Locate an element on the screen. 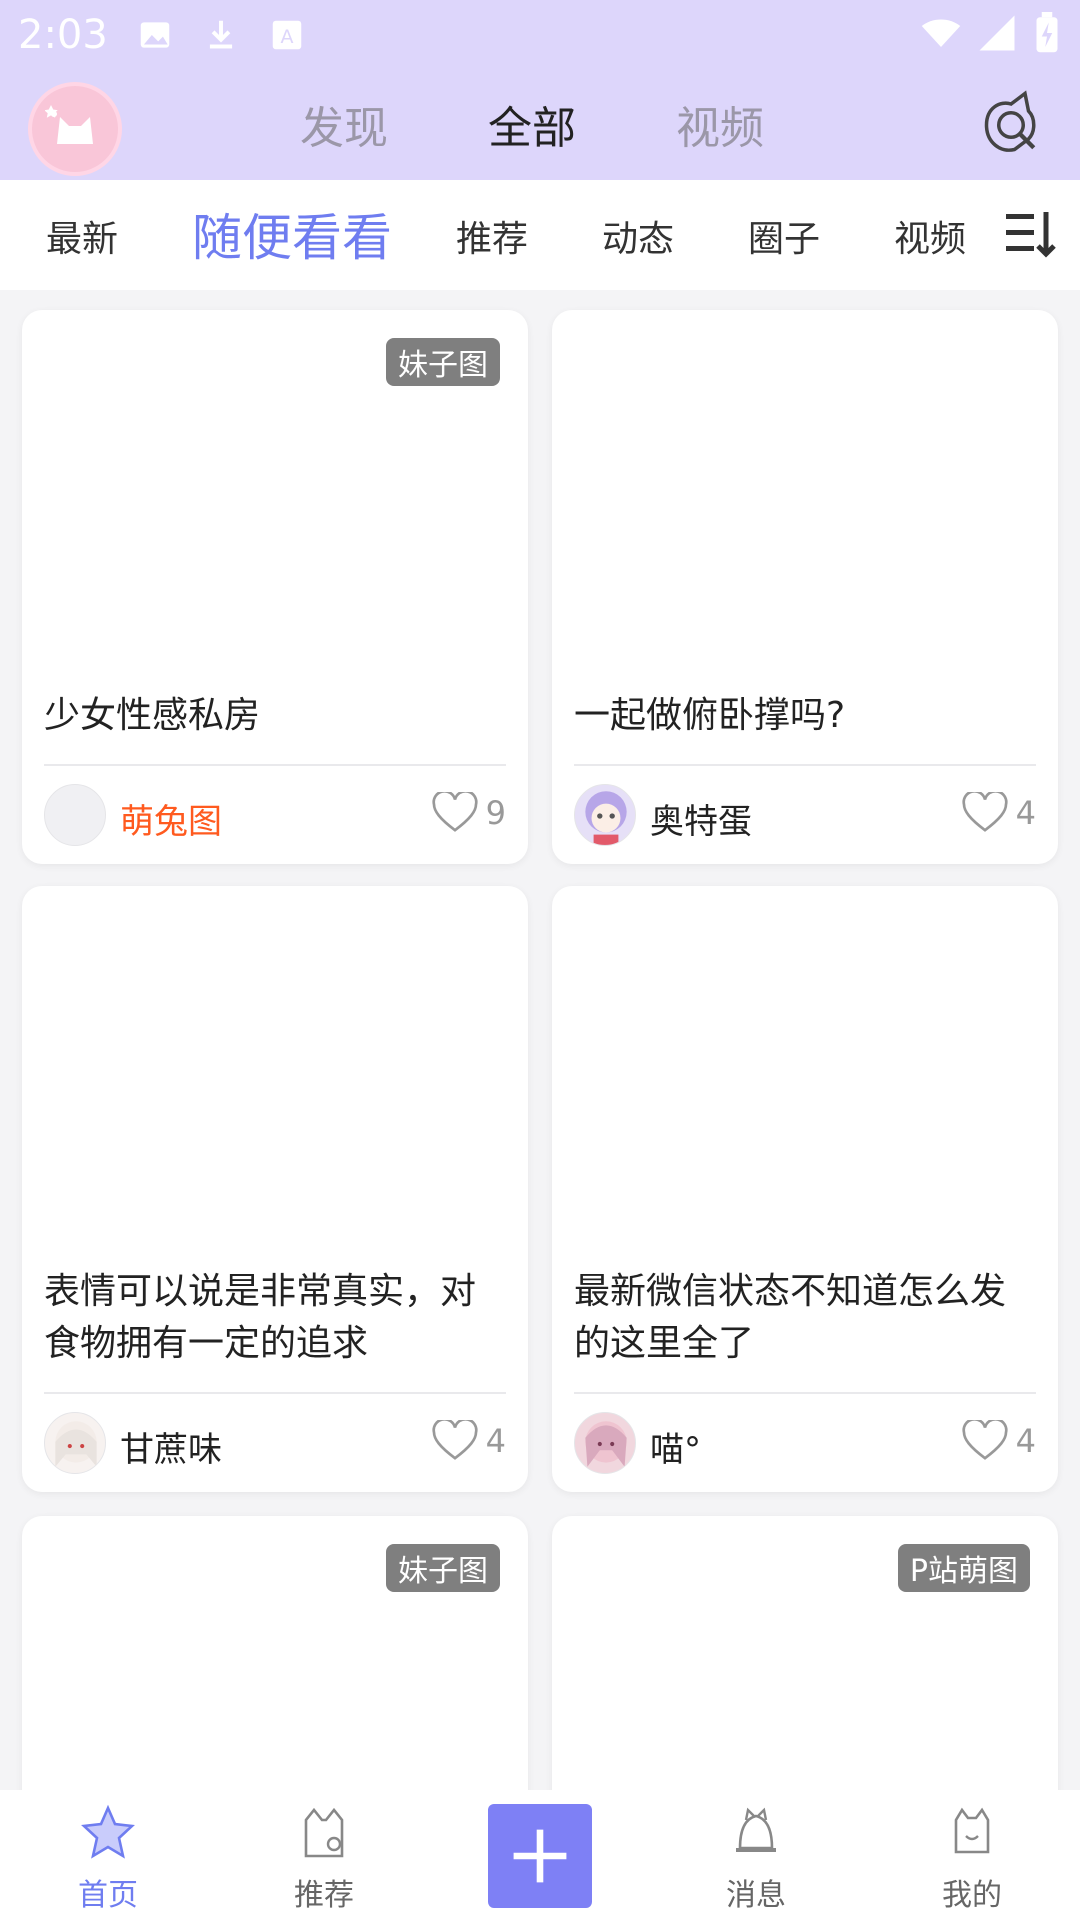 The image size is (1080, 1920). author-name: 喵° is located at coordinates (675, 1446).